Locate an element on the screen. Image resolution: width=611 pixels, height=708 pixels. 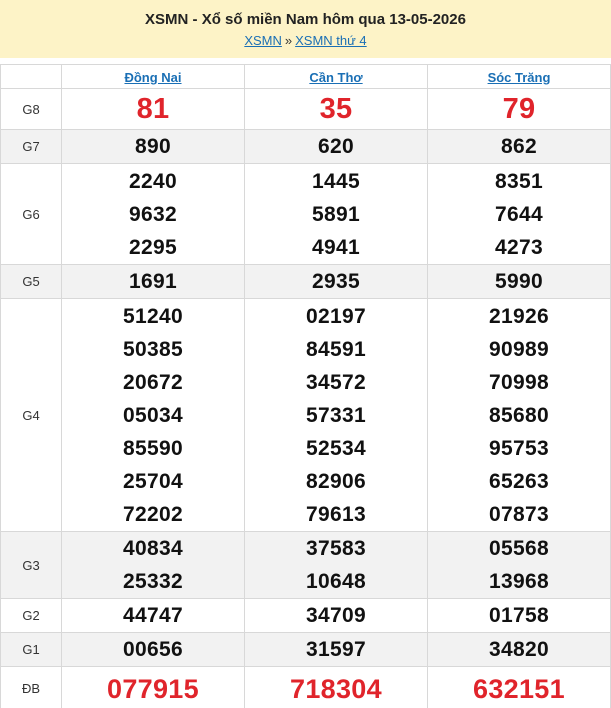
prize-number: 4941 is located at coordinates (336, 247).